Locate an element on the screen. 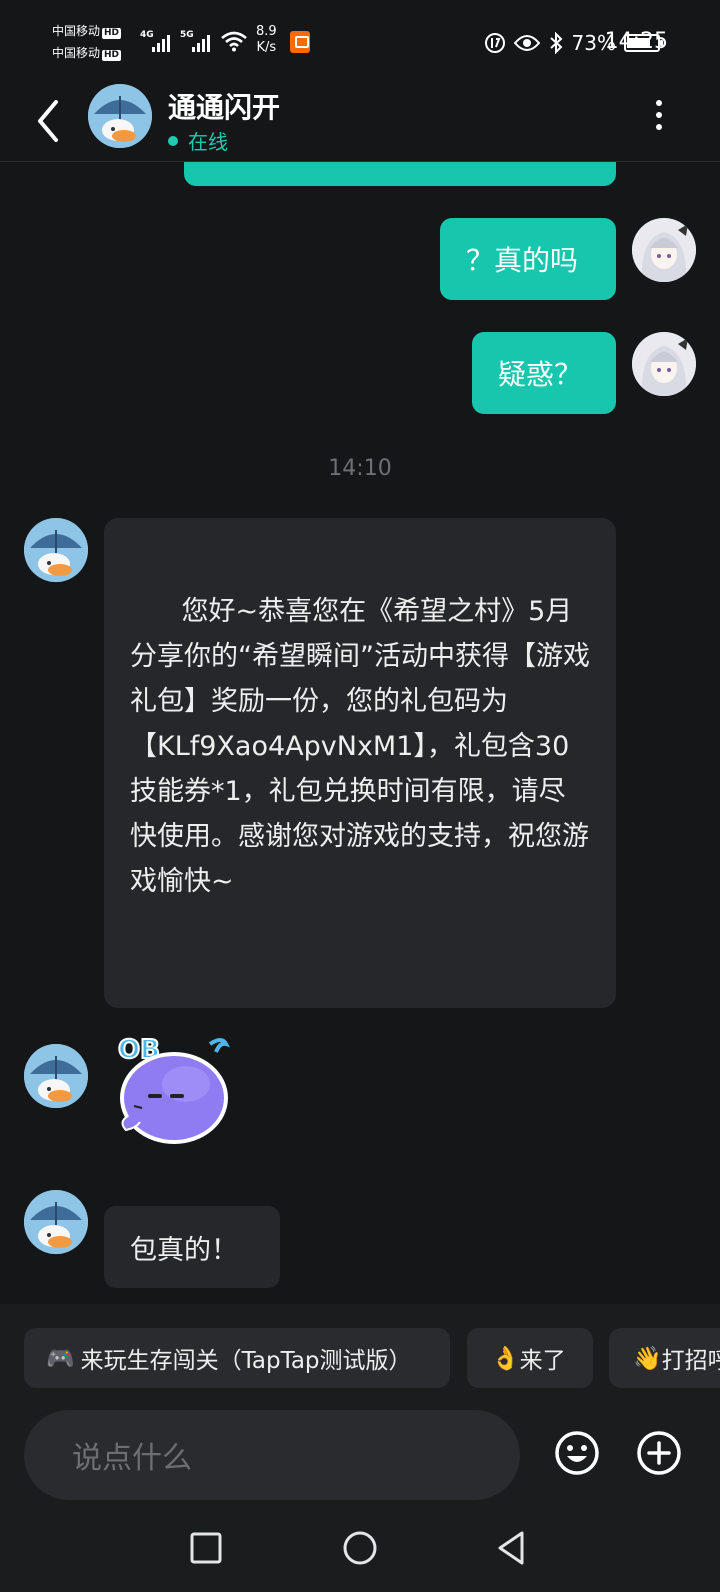  message-text: 包真的！ is located at coordinates (184, 1250).